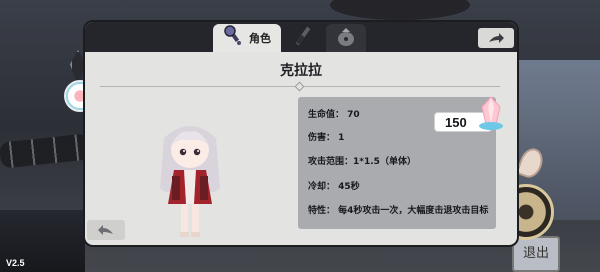  Describe the element at coordinates (341, 138) in the screenshot. I see `stat-damage-value: 1` at that location.